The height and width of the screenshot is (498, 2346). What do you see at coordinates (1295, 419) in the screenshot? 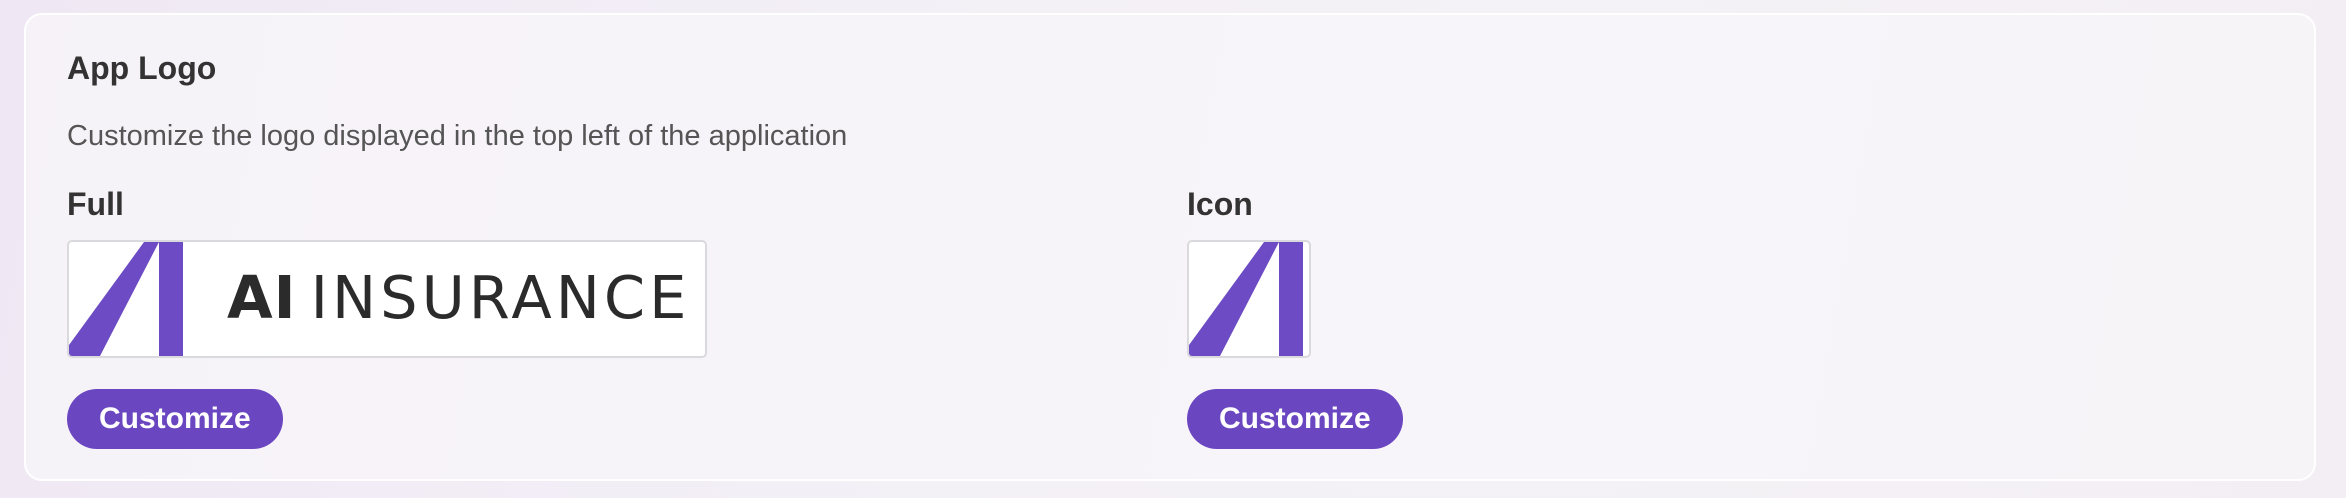
I see `customize-icon-logo-button: Customize` at bounding box center [1295, 419].